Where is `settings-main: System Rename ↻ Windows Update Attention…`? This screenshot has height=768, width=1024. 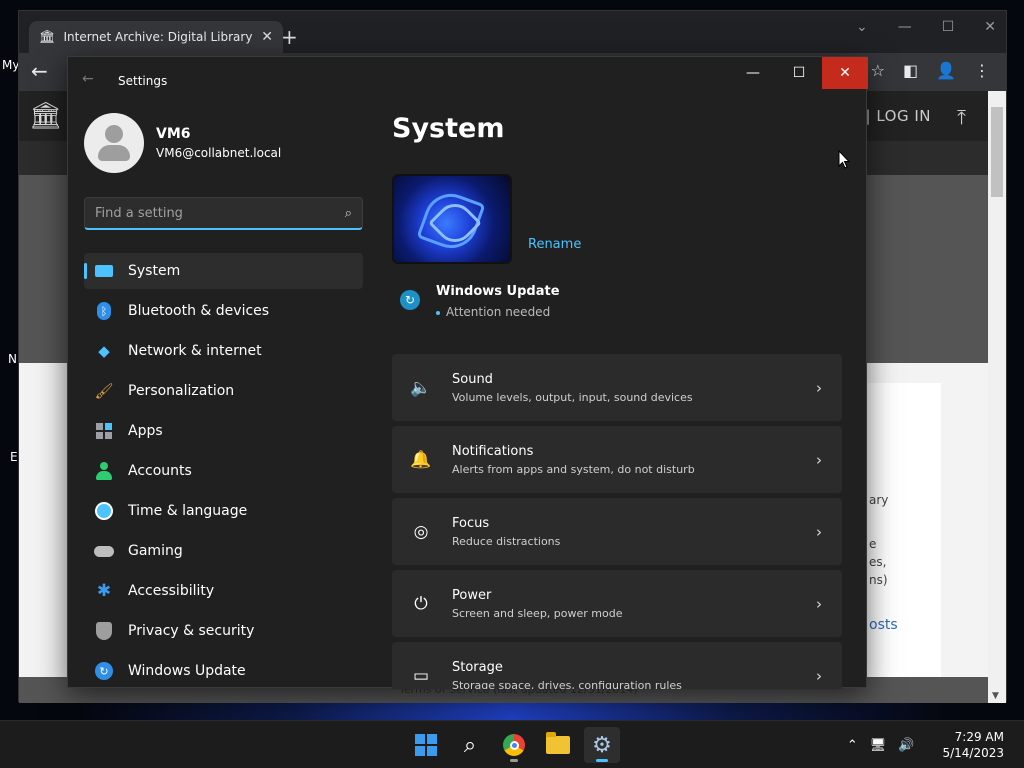 settings-main: System Rename ↻ Windows Update Attention… is located at coordinates (618, 216).